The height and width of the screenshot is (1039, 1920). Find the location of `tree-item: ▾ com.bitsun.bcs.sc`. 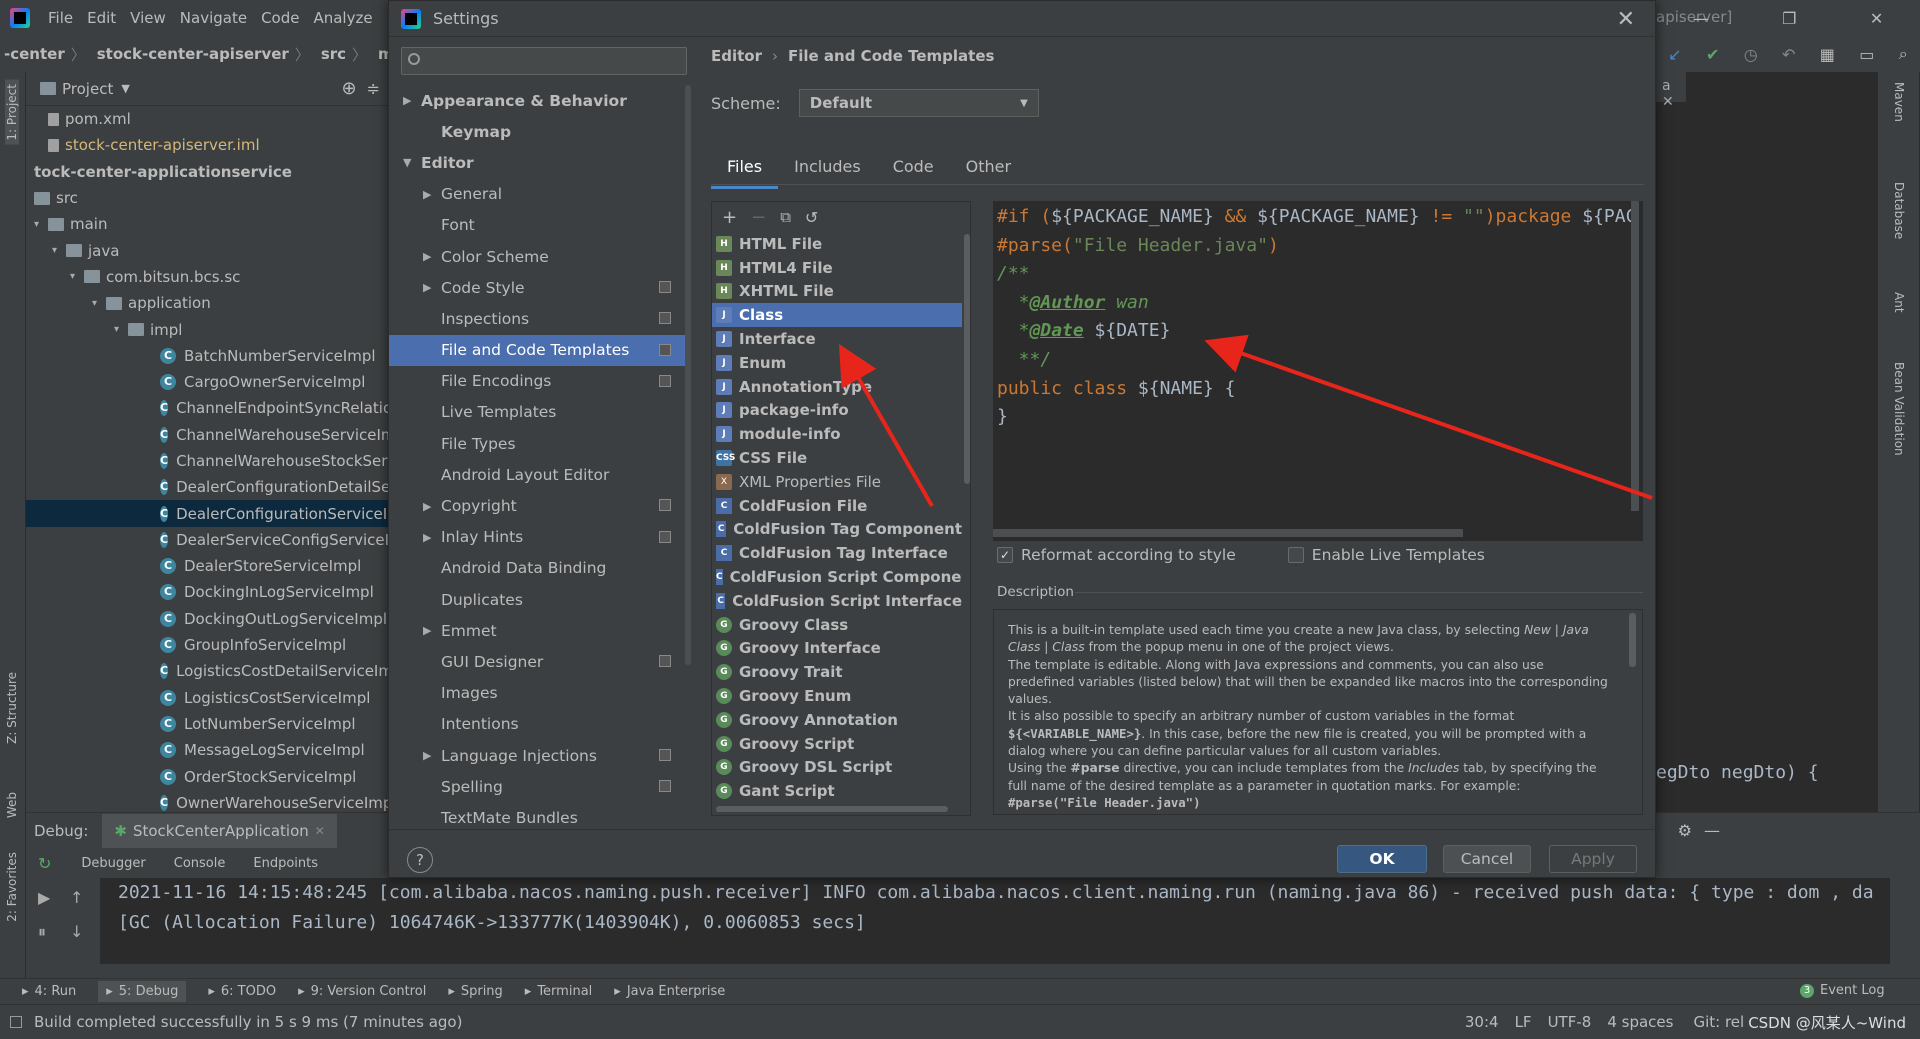

tree-item: ▾ com.bitsun.bcs.sc is located at coordinates (209, 277).